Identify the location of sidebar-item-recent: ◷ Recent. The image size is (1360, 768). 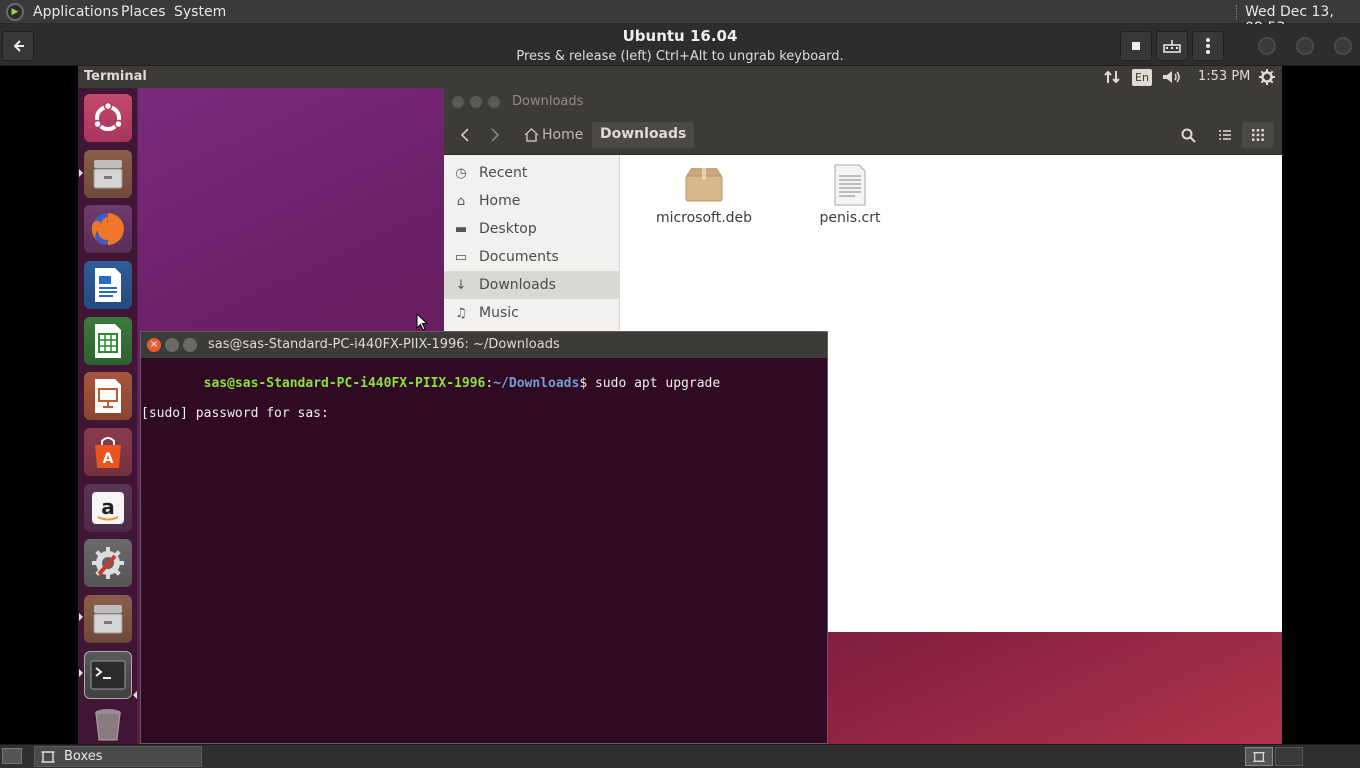
(532, 173).